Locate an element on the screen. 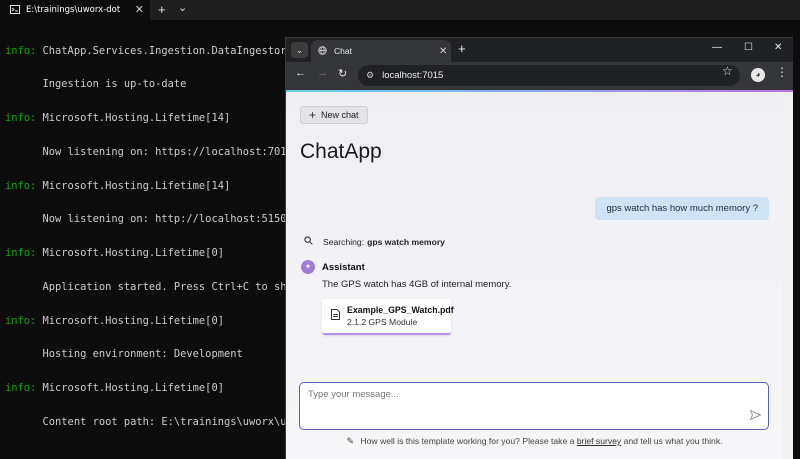  new-chat-label: New chat is located at coordinates (340, 115).